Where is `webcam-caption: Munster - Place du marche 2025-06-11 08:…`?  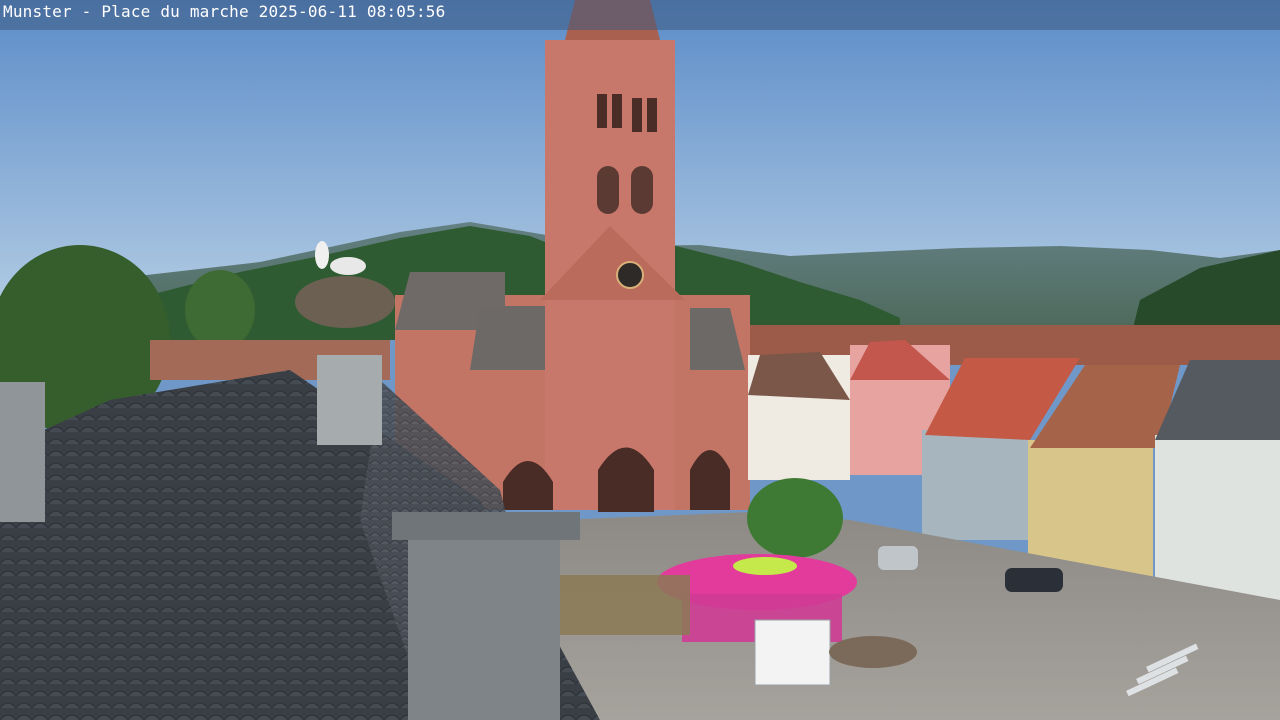 webcam-caption: Munster - Place du marche 2025-06-11 08:… is located at coordinates (224, 11).